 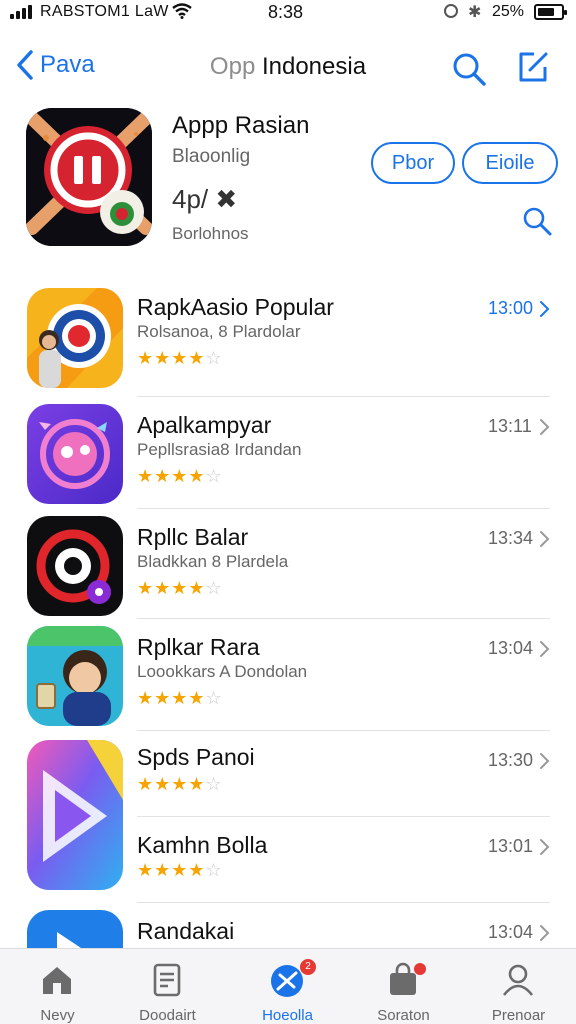 What do you see at coordinates (89, 177) in the screenshot?
I see `featured-app-icon` at bounding box center [89, 177].